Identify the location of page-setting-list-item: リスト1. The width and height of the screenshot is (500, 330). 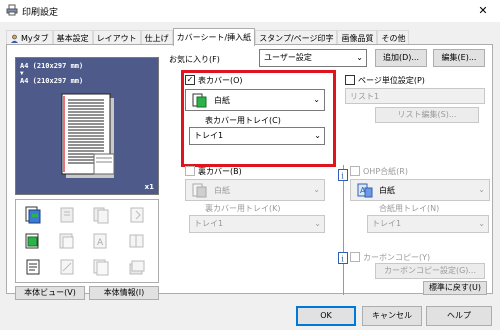
(365, 96).